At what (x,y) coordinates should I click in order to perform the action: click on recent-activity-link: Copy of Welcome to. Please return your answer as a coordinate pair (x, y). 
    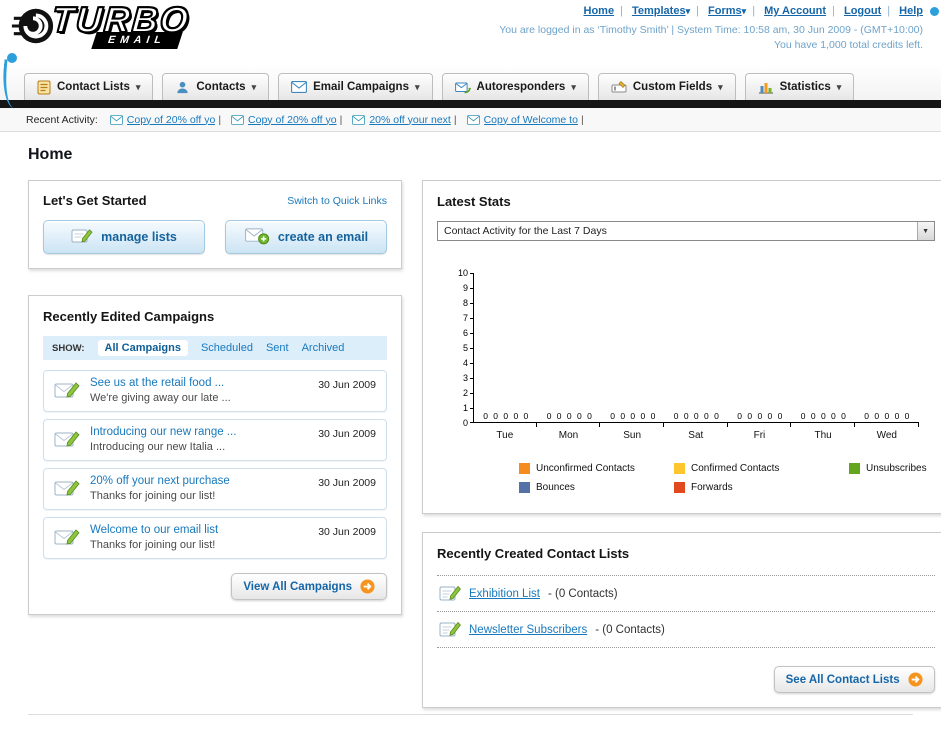
    Looking at the image, I should click on (531, 120).